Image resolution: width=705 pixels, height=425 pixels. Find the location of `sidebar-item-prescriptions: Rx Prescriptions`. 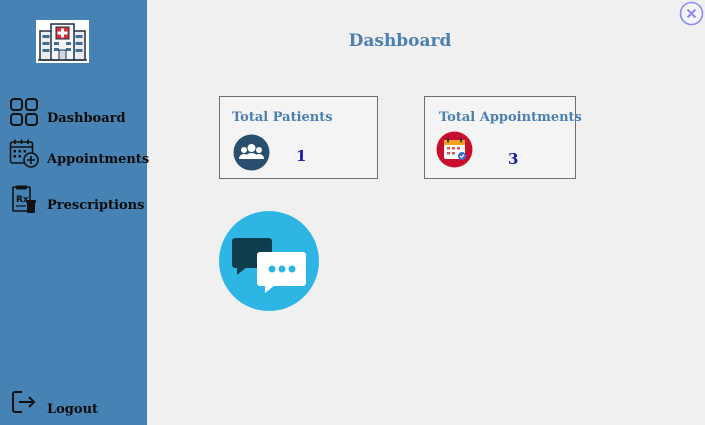

sidebar-item-prescriptions: Rx Prescriptions is located at coordinates (73, 202).